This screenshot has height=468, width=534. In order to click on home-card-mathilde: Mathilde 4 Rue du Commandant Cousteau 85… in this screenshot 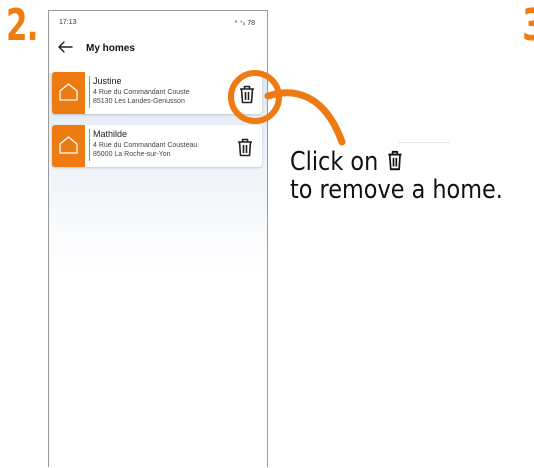, I will do `click(157, 146)`.